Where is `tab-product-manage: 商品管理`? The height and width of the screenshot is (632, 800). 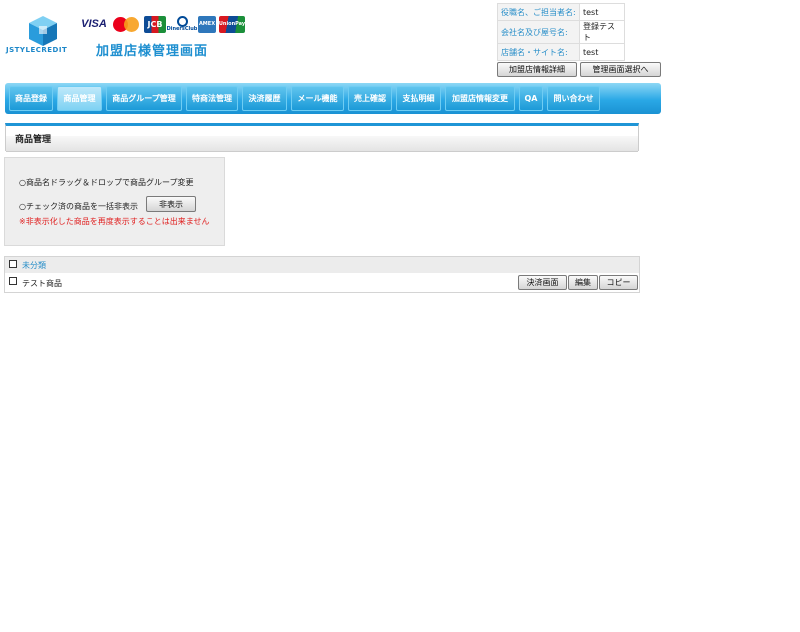 tab-product-manage: 商品管理 is located at coordinates (79, 98).